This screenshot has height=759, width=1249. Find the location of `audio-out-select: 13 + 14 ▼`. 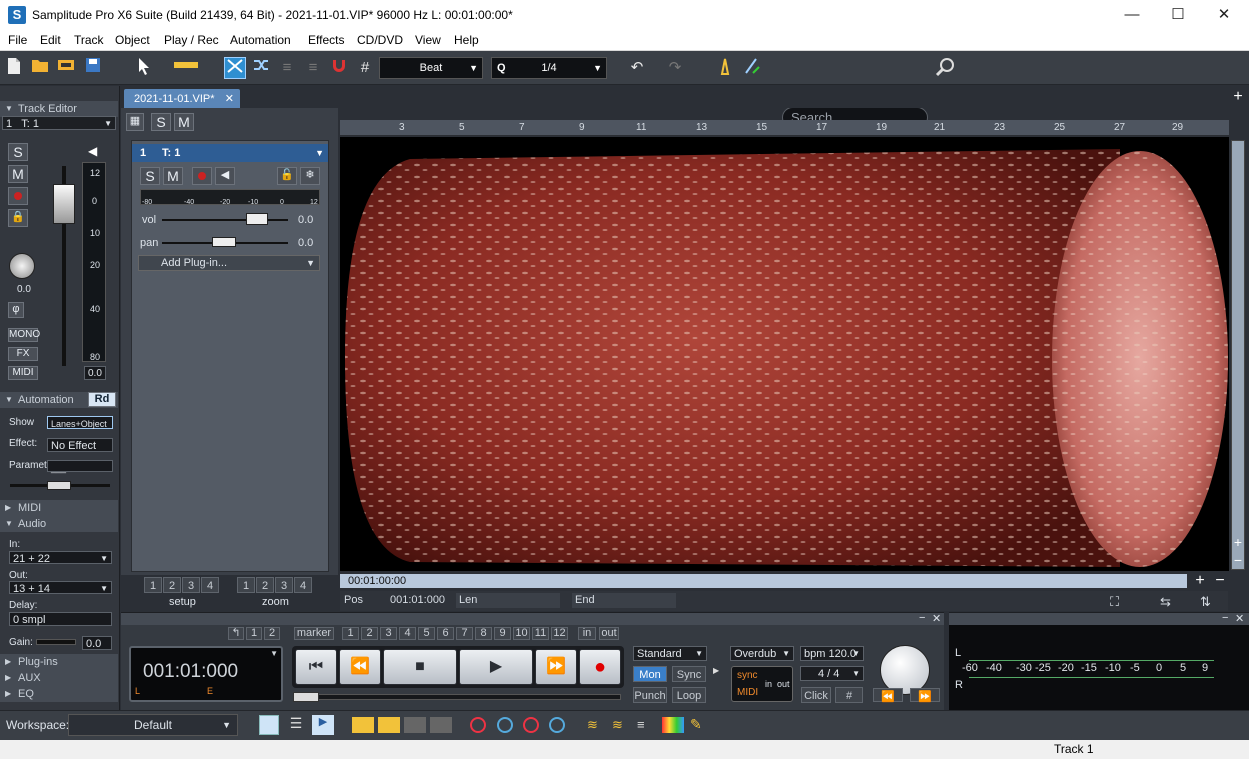

audio-out-select: 13 + 14 ▼ is located at coordinates (60, 588).